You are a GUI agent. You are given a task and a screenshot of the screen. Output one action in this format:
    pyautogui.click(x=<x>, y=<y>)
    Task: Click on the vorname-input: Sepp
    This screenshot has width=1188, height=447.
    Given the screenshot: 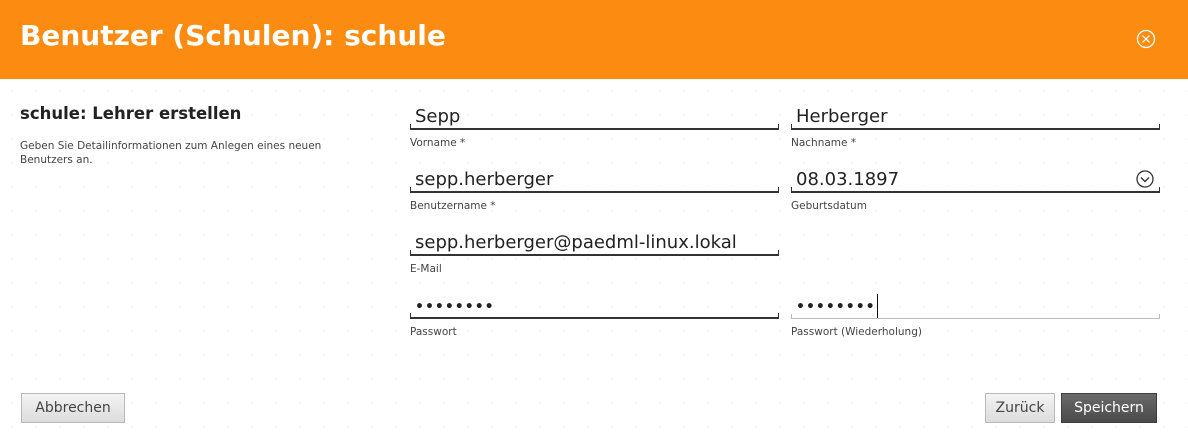 What is the action you would take?
    pyautogui.click(x=594, y=117)
    